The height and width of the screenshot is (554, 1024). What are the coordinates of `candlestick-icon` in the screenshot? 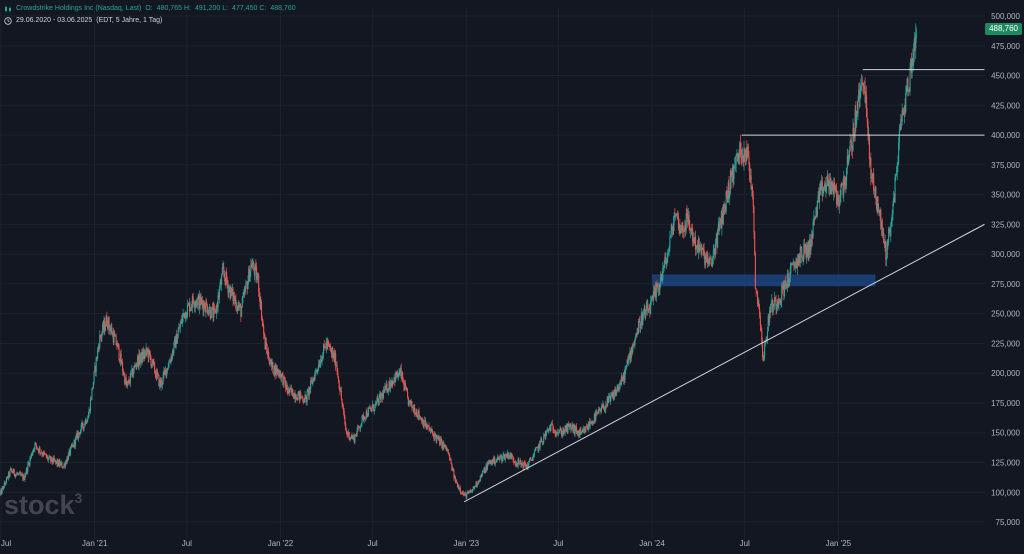 It's located at (8, 9).